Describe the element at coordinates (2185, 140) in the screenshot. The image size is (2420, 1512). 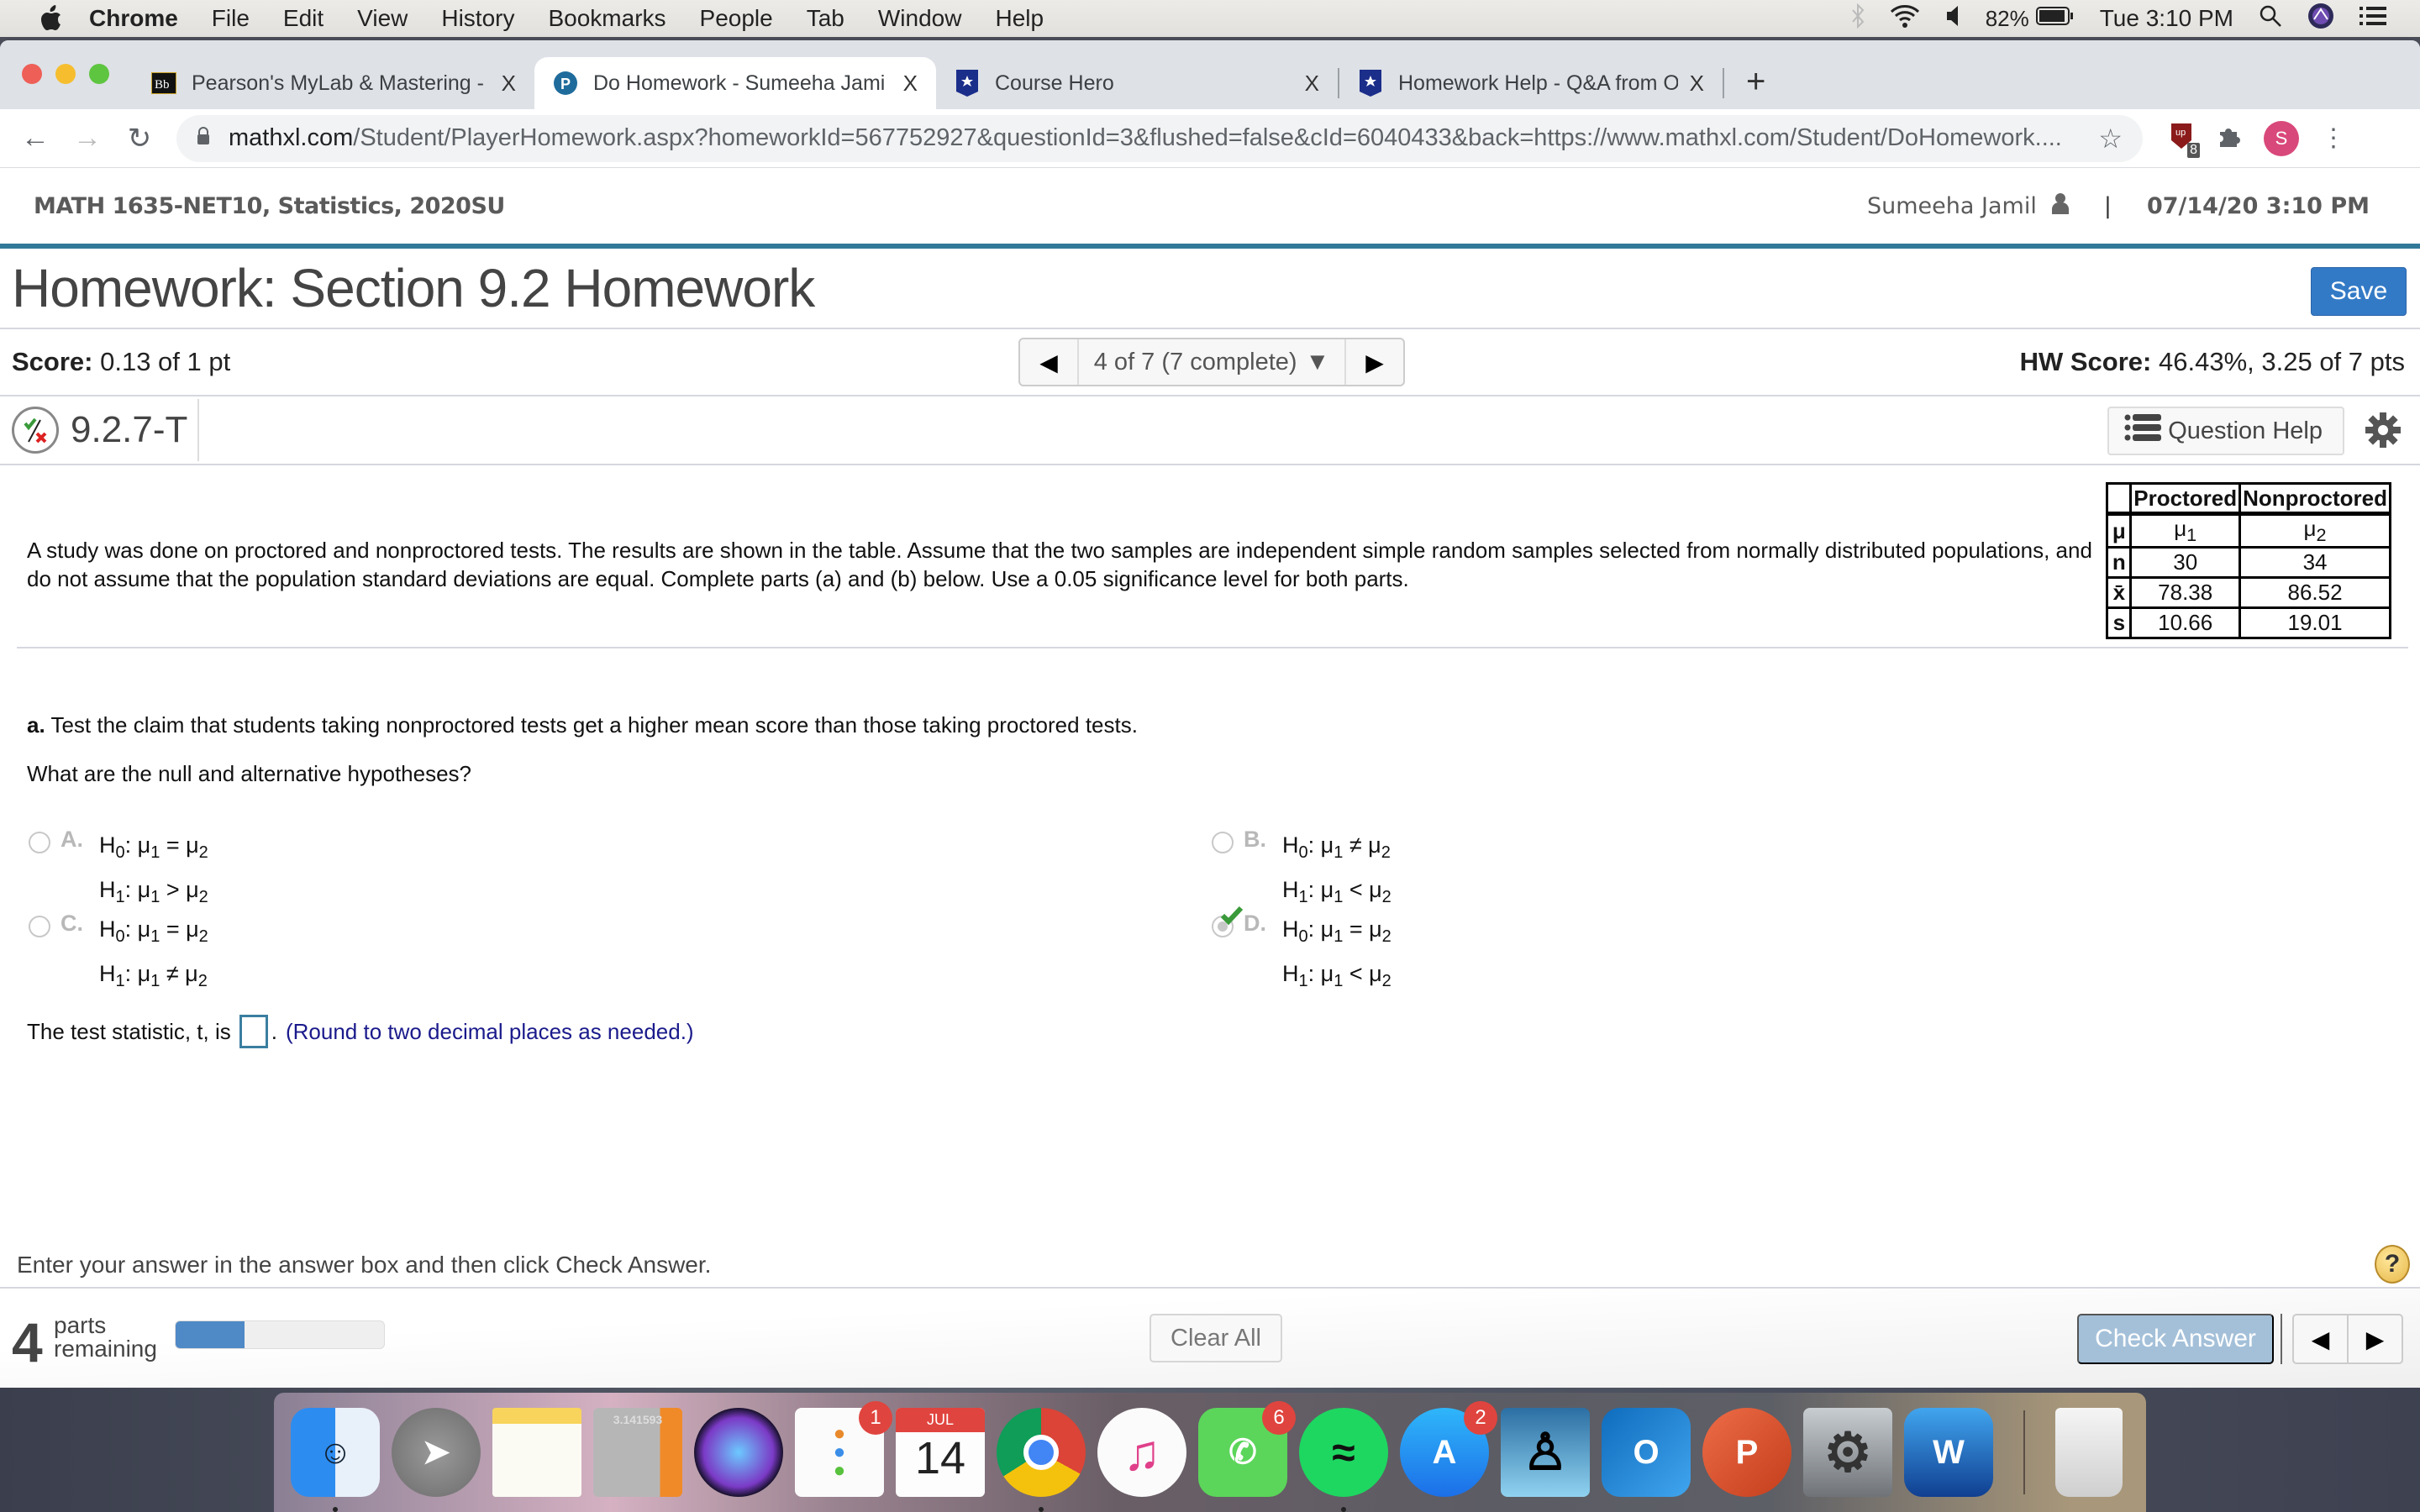
I see `extension-shield-icon: up 8` at that location.